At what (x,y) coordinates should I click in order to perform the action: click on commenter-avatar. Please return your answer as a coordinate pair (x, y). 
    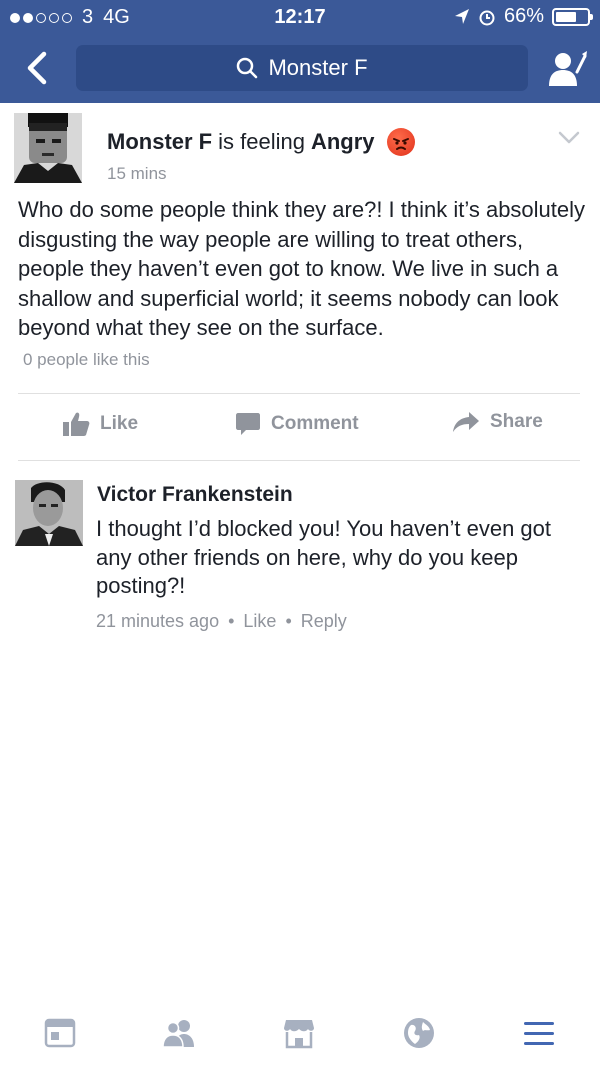
    Looking at the image, I should click on (49, 513).